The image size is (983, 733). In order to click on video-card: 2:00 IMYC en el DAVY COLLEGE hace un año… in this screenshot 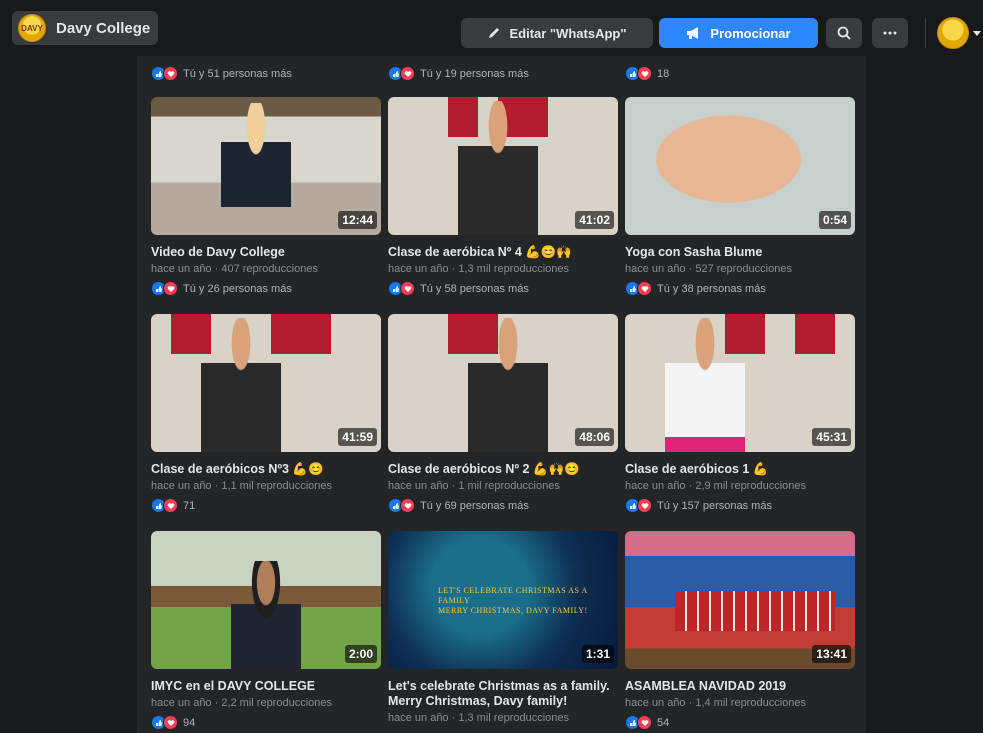, I will do `click(266, 630)`.